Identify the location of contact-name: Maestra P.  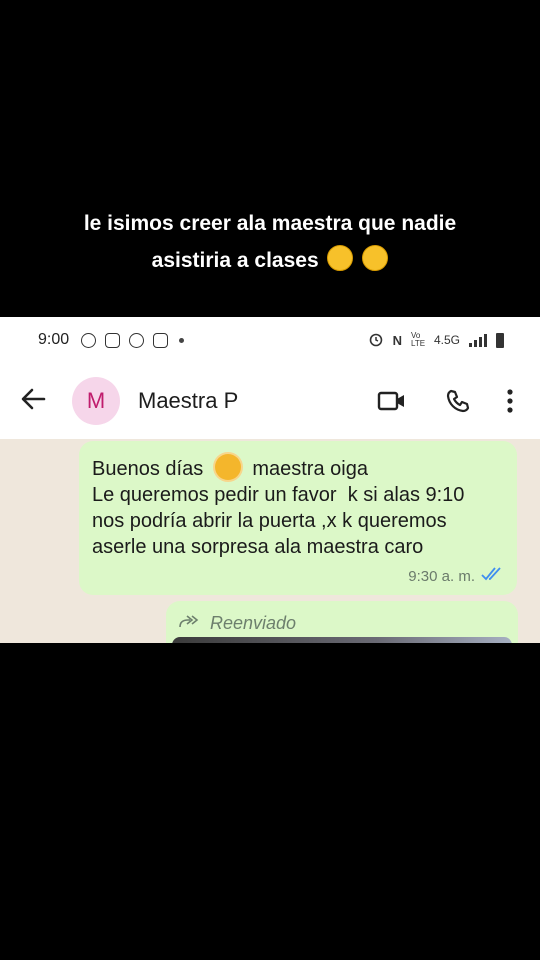
(242, 401).